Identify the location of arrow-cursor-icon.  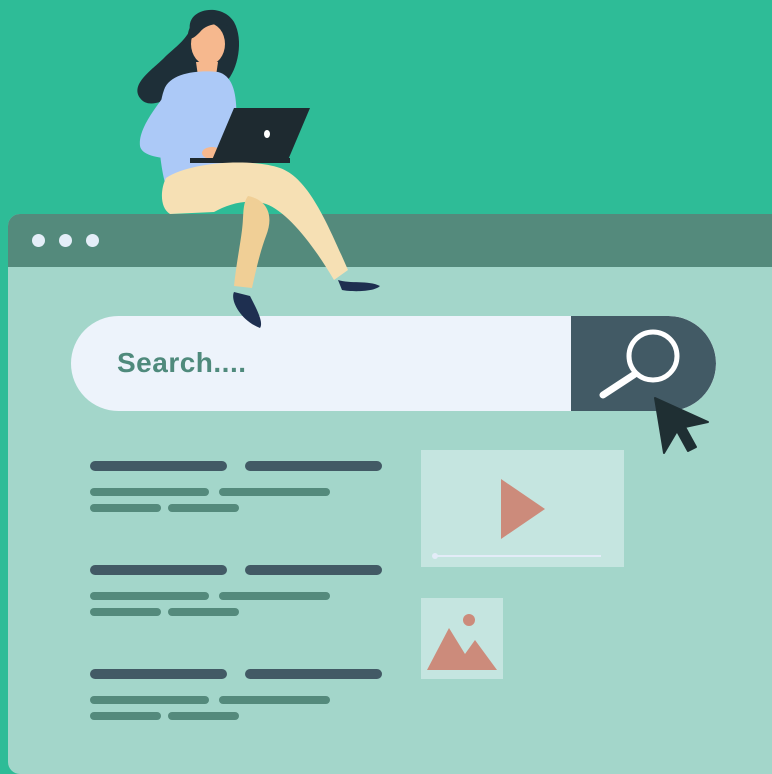
(681, 425).